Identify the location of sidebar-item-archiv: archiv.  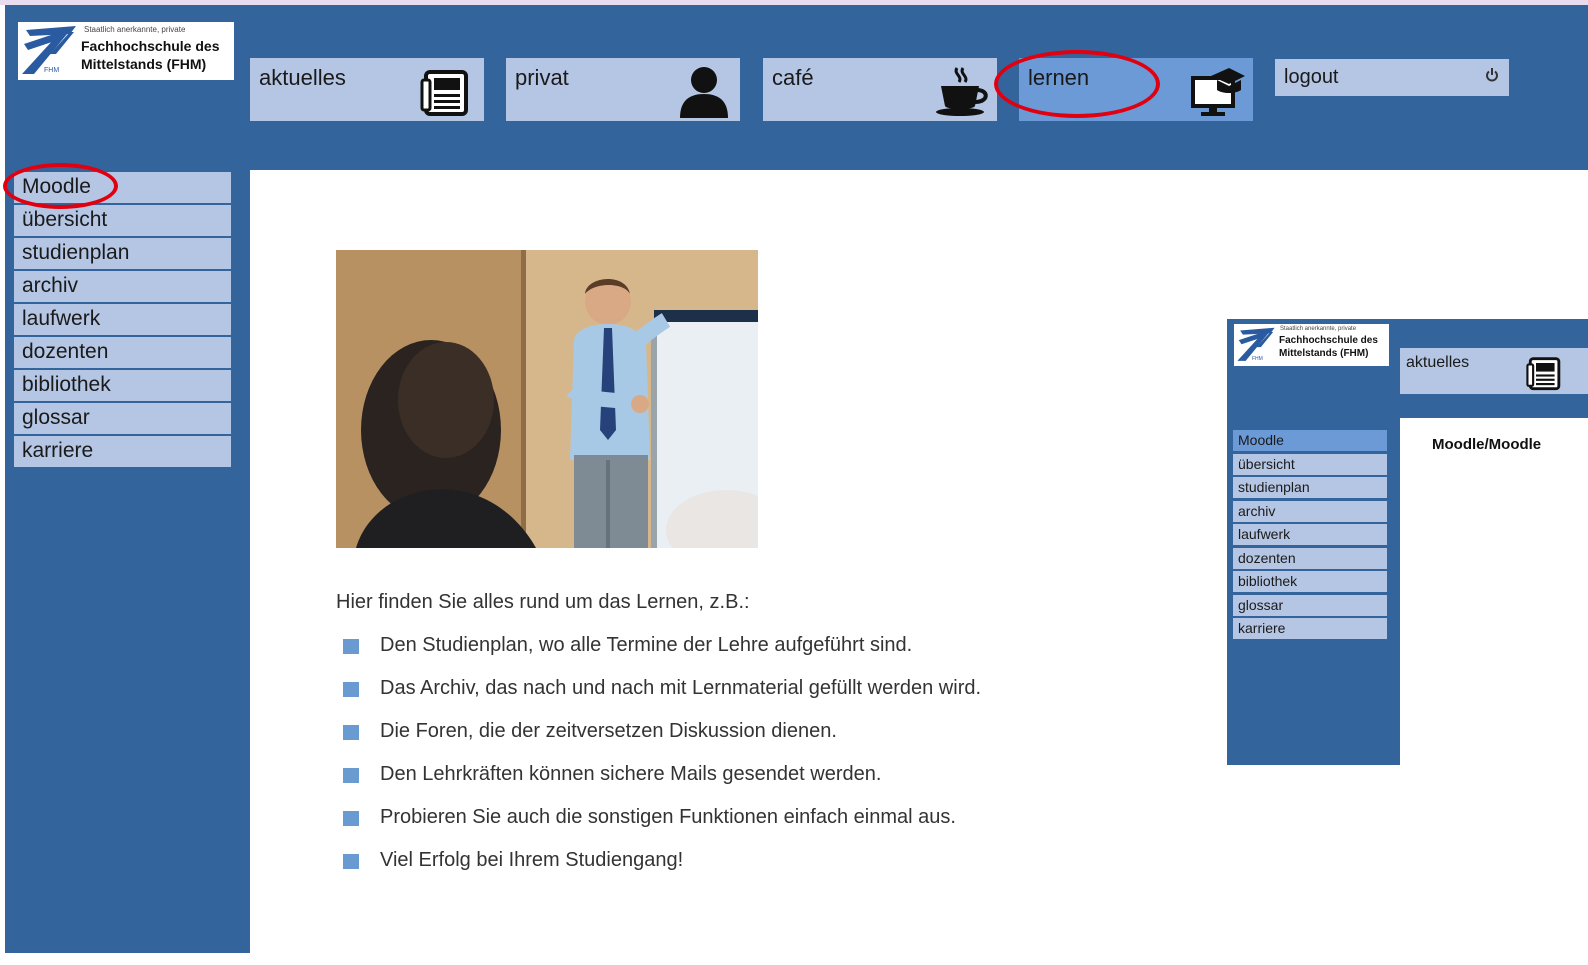
(122, 286).